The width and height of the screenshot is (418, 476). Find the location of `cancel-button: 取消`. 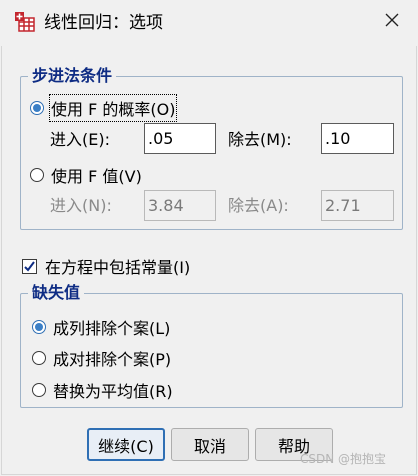

cancel-button: 取消 is located at coordinates (210, 444).